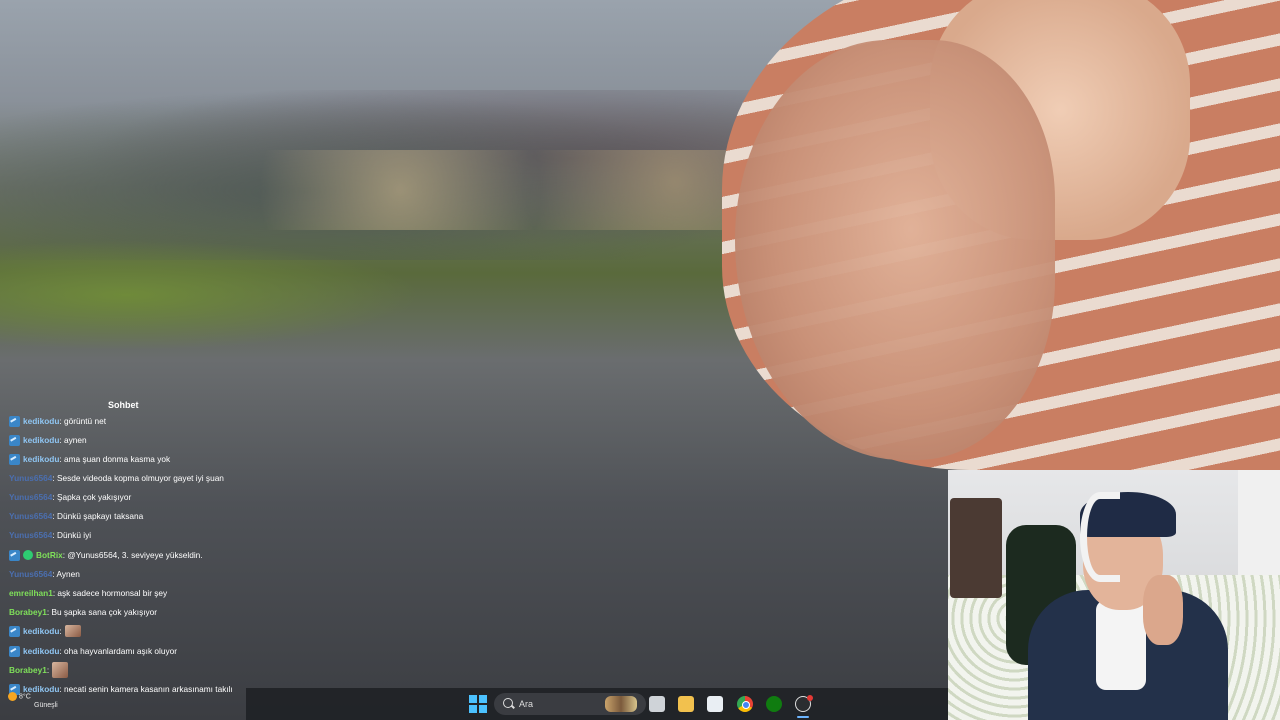  I want to click on search-highlight-image, so click(621, 704).